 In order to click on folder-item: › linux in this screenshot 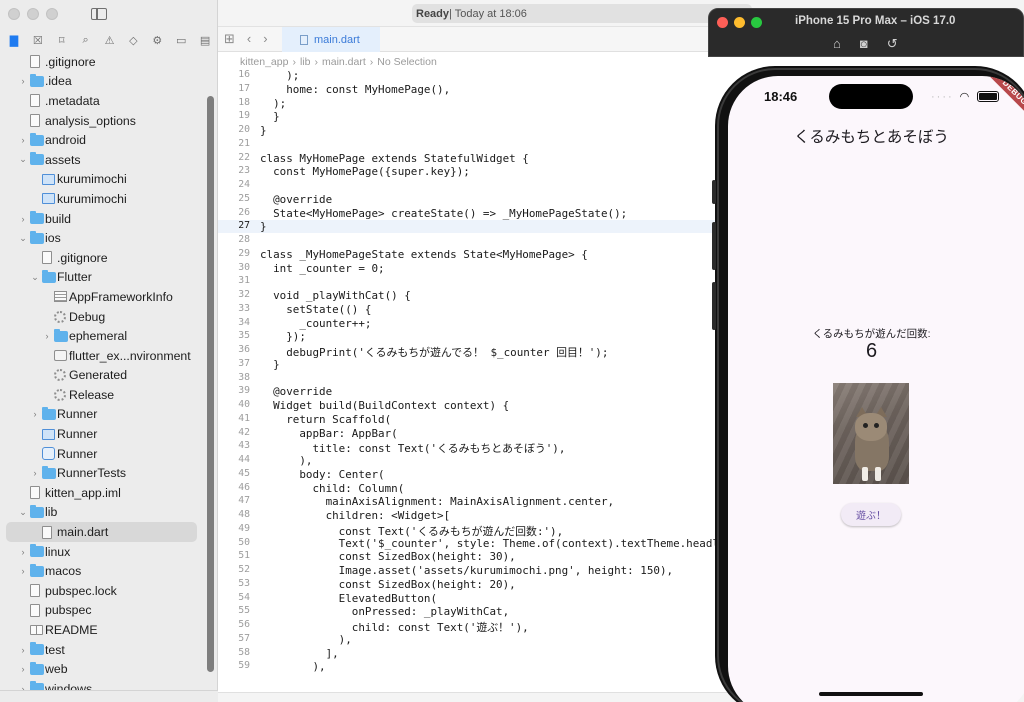, I will do `click(102, 552)`.